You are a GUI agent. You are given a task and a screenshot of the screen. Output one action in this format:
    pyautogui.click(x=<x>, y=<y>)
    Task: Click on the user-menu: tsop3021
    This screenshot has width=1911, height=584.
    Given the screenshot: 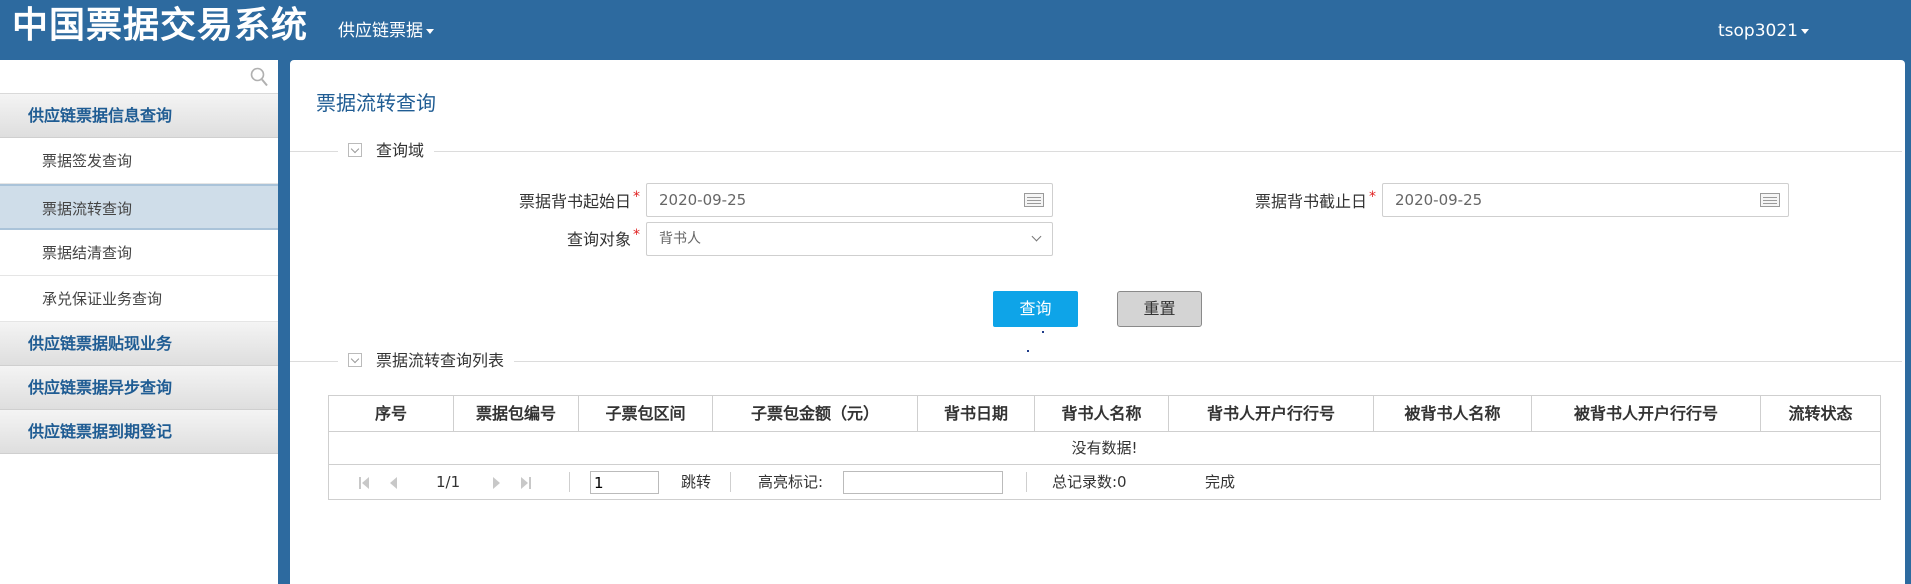 What is the action you would take?
    pyautogui.click(x=1763, y=31)
    